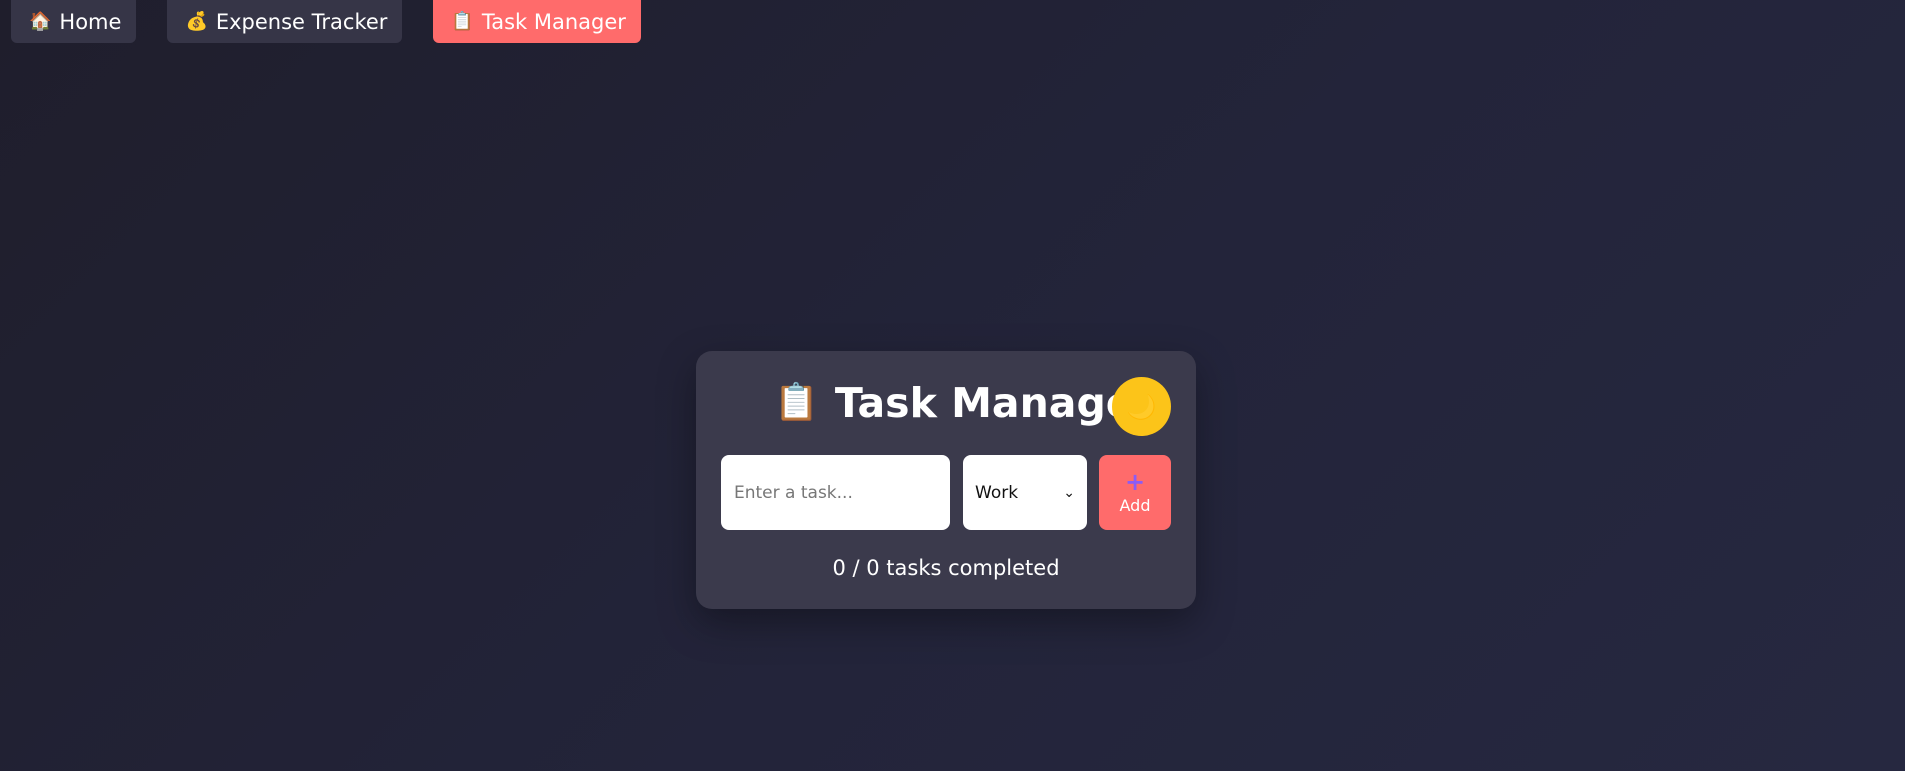  Describe the element at coordinates (835, 492) in the screenshot. I see `task-input` at that location.